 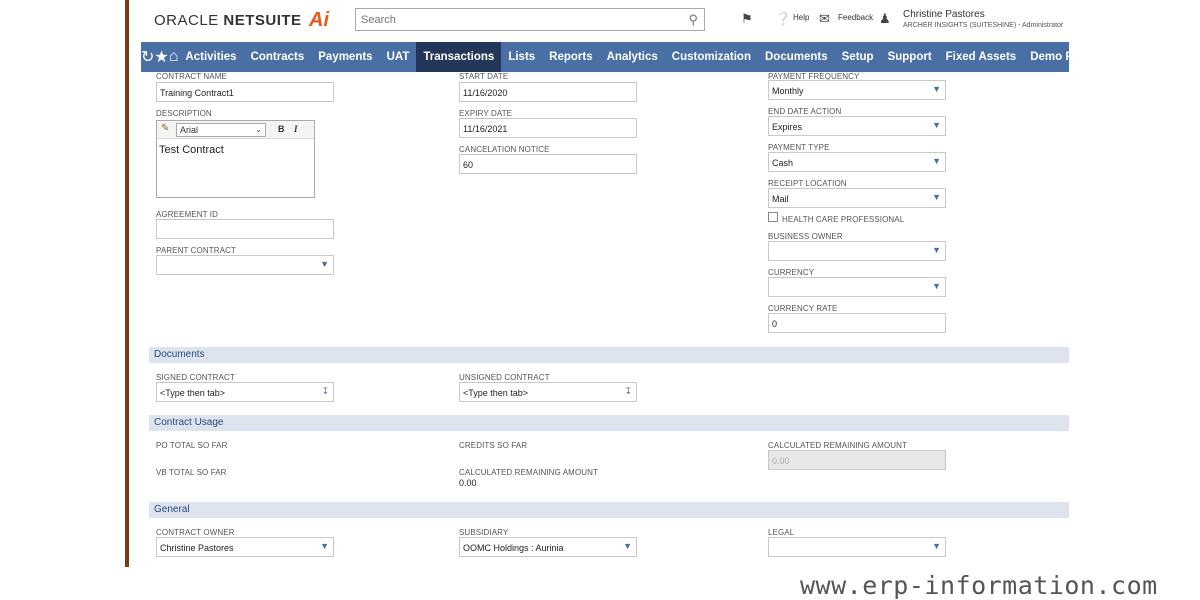 What do you see at coordinates (228, 20) in the screenshot?
I see `netsuite-logo: ORACLE NETSUITE` at bounding box center [228, 20].